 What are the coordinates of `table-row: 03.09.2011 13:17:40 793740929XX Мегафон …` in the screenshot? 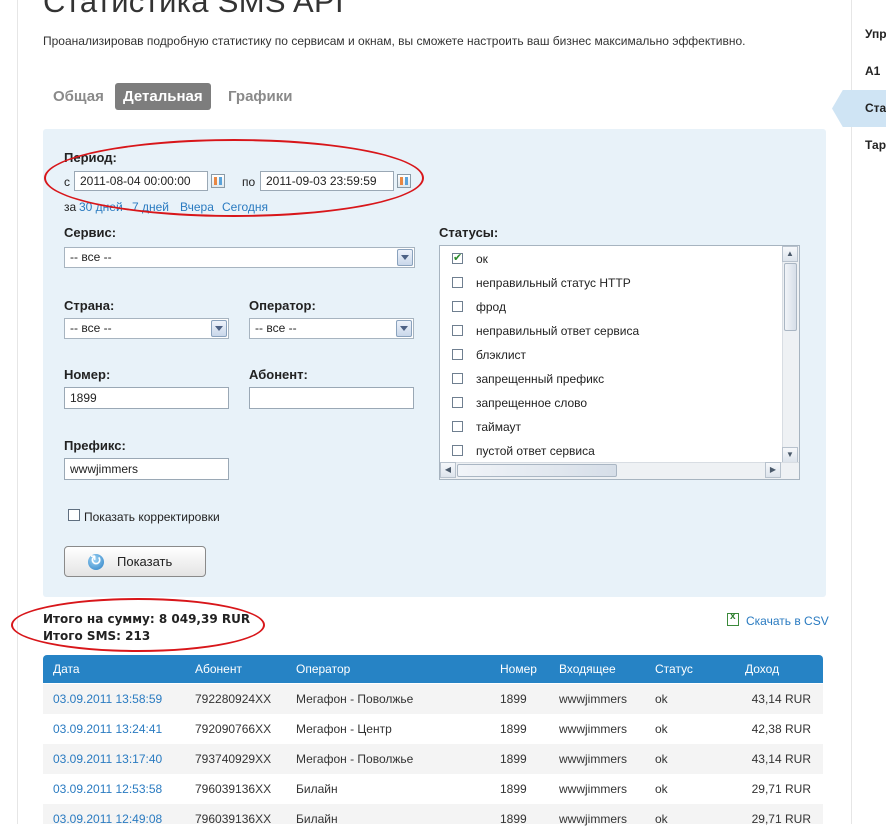 It's located at (433, 759).